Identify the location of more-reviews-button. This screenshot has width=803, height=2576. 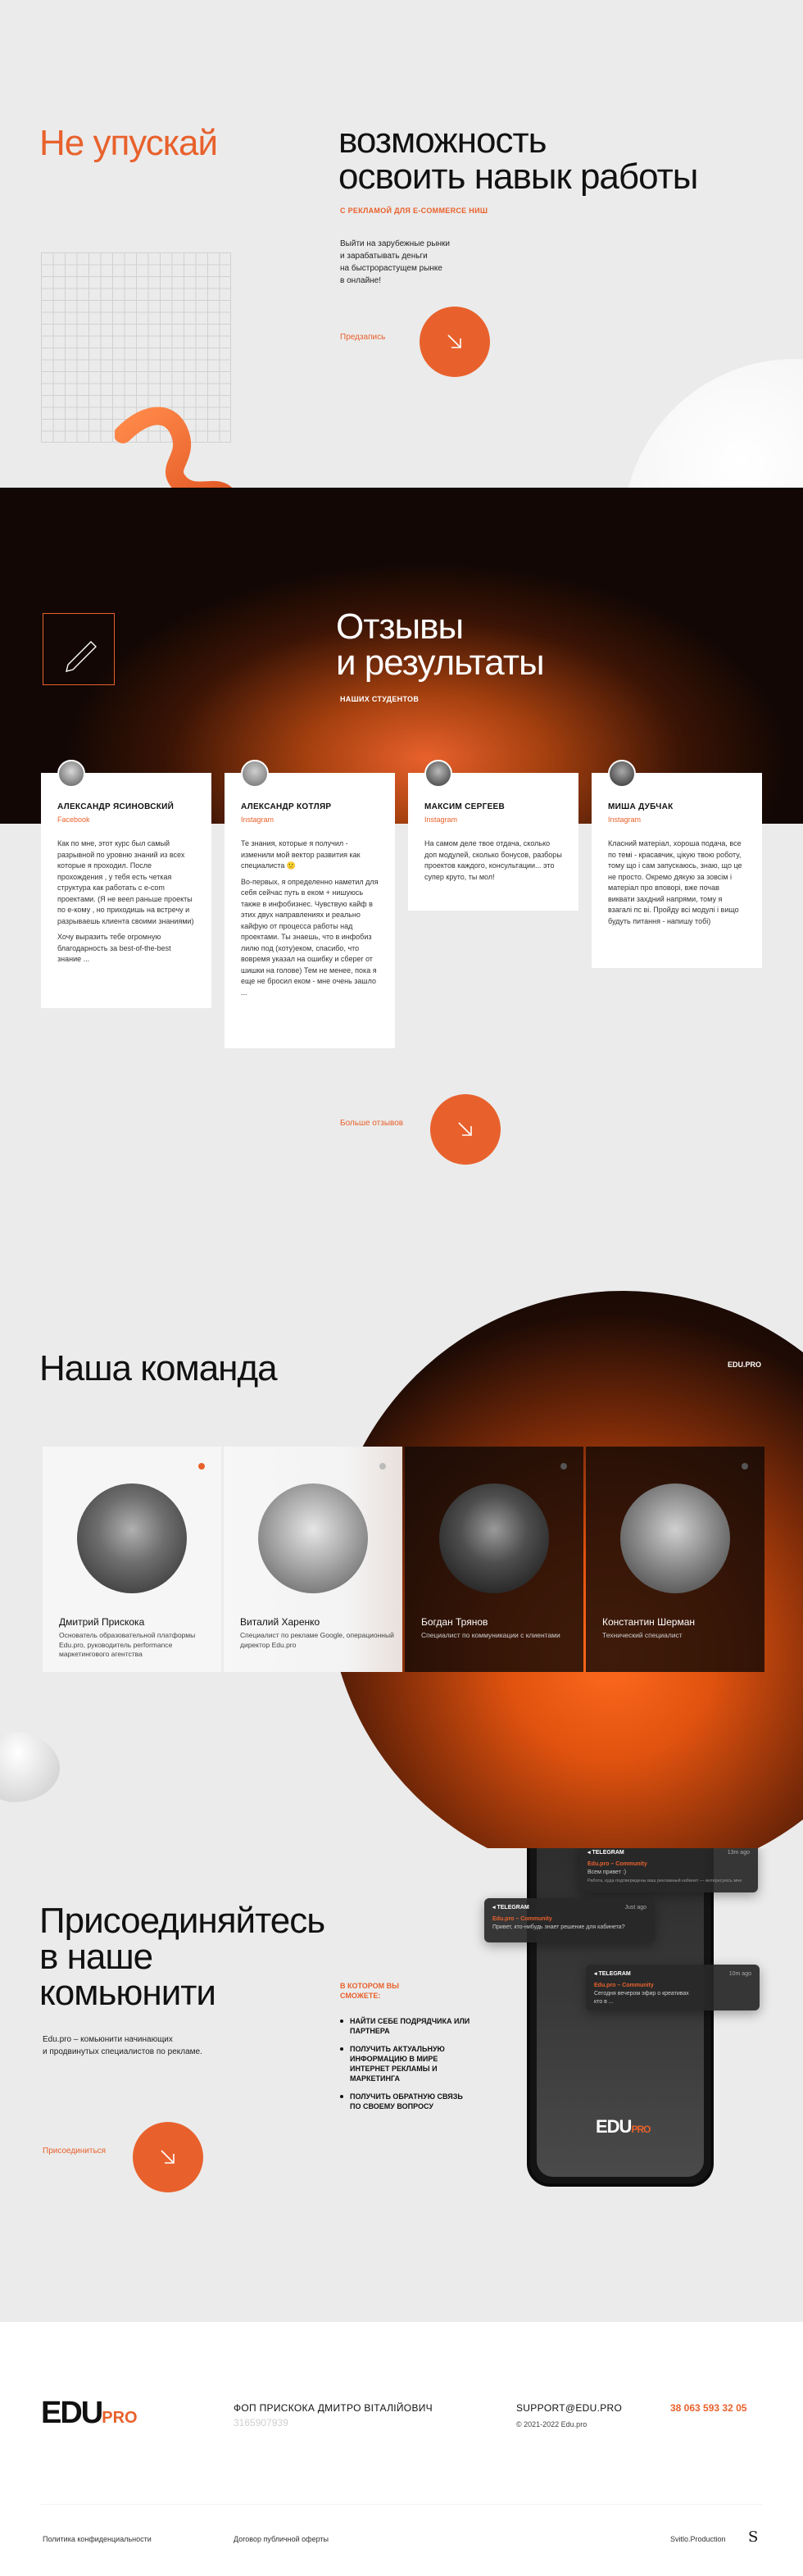
(465, 1129).